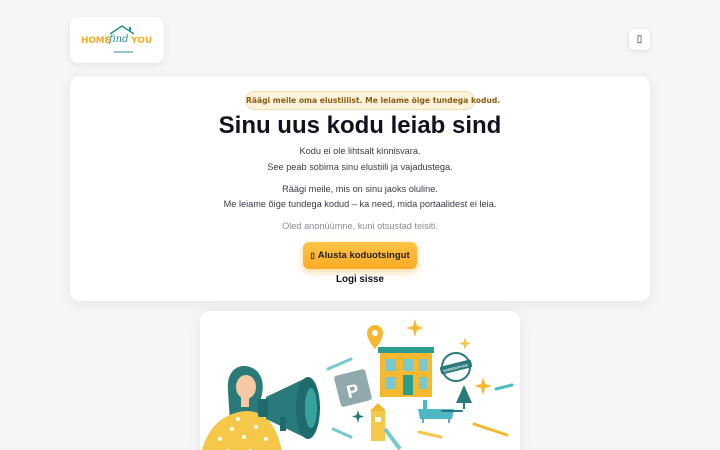 This screenshot has width=720, height=450. I want to click on illustration-card: P KODUSOOVIJA, so click(360, 380).